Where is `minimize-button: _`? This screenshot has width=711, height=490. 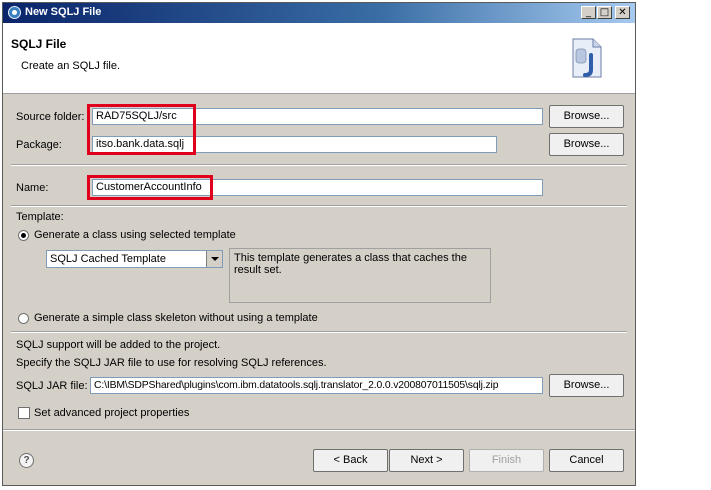
minimize-button: _ is located at coordinates (588, 12).